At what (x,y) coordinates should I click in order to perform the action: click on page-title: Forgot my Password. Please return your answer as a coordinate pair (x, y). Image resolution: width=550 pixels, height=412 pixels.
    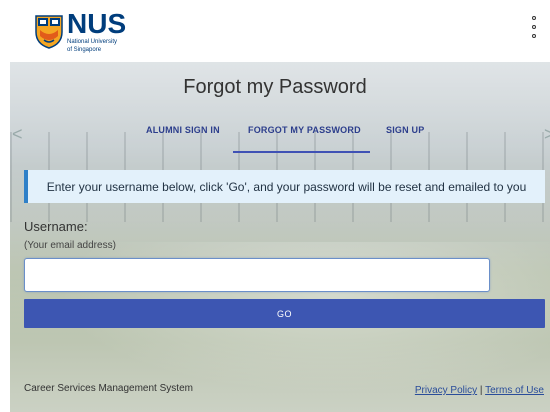
    Looking at the image, I should click on (275, 87).